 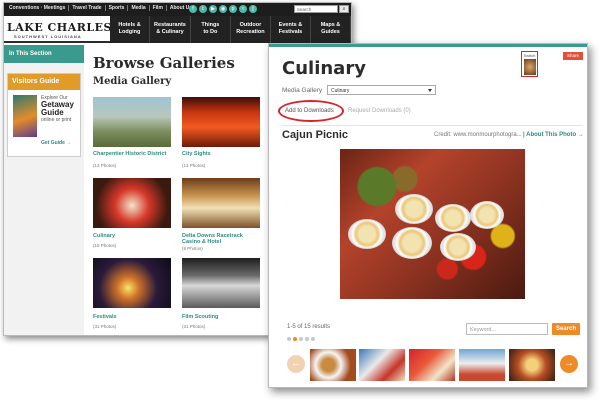 I want to click on switch-view-button: Switch, so click(x=529, y=64).